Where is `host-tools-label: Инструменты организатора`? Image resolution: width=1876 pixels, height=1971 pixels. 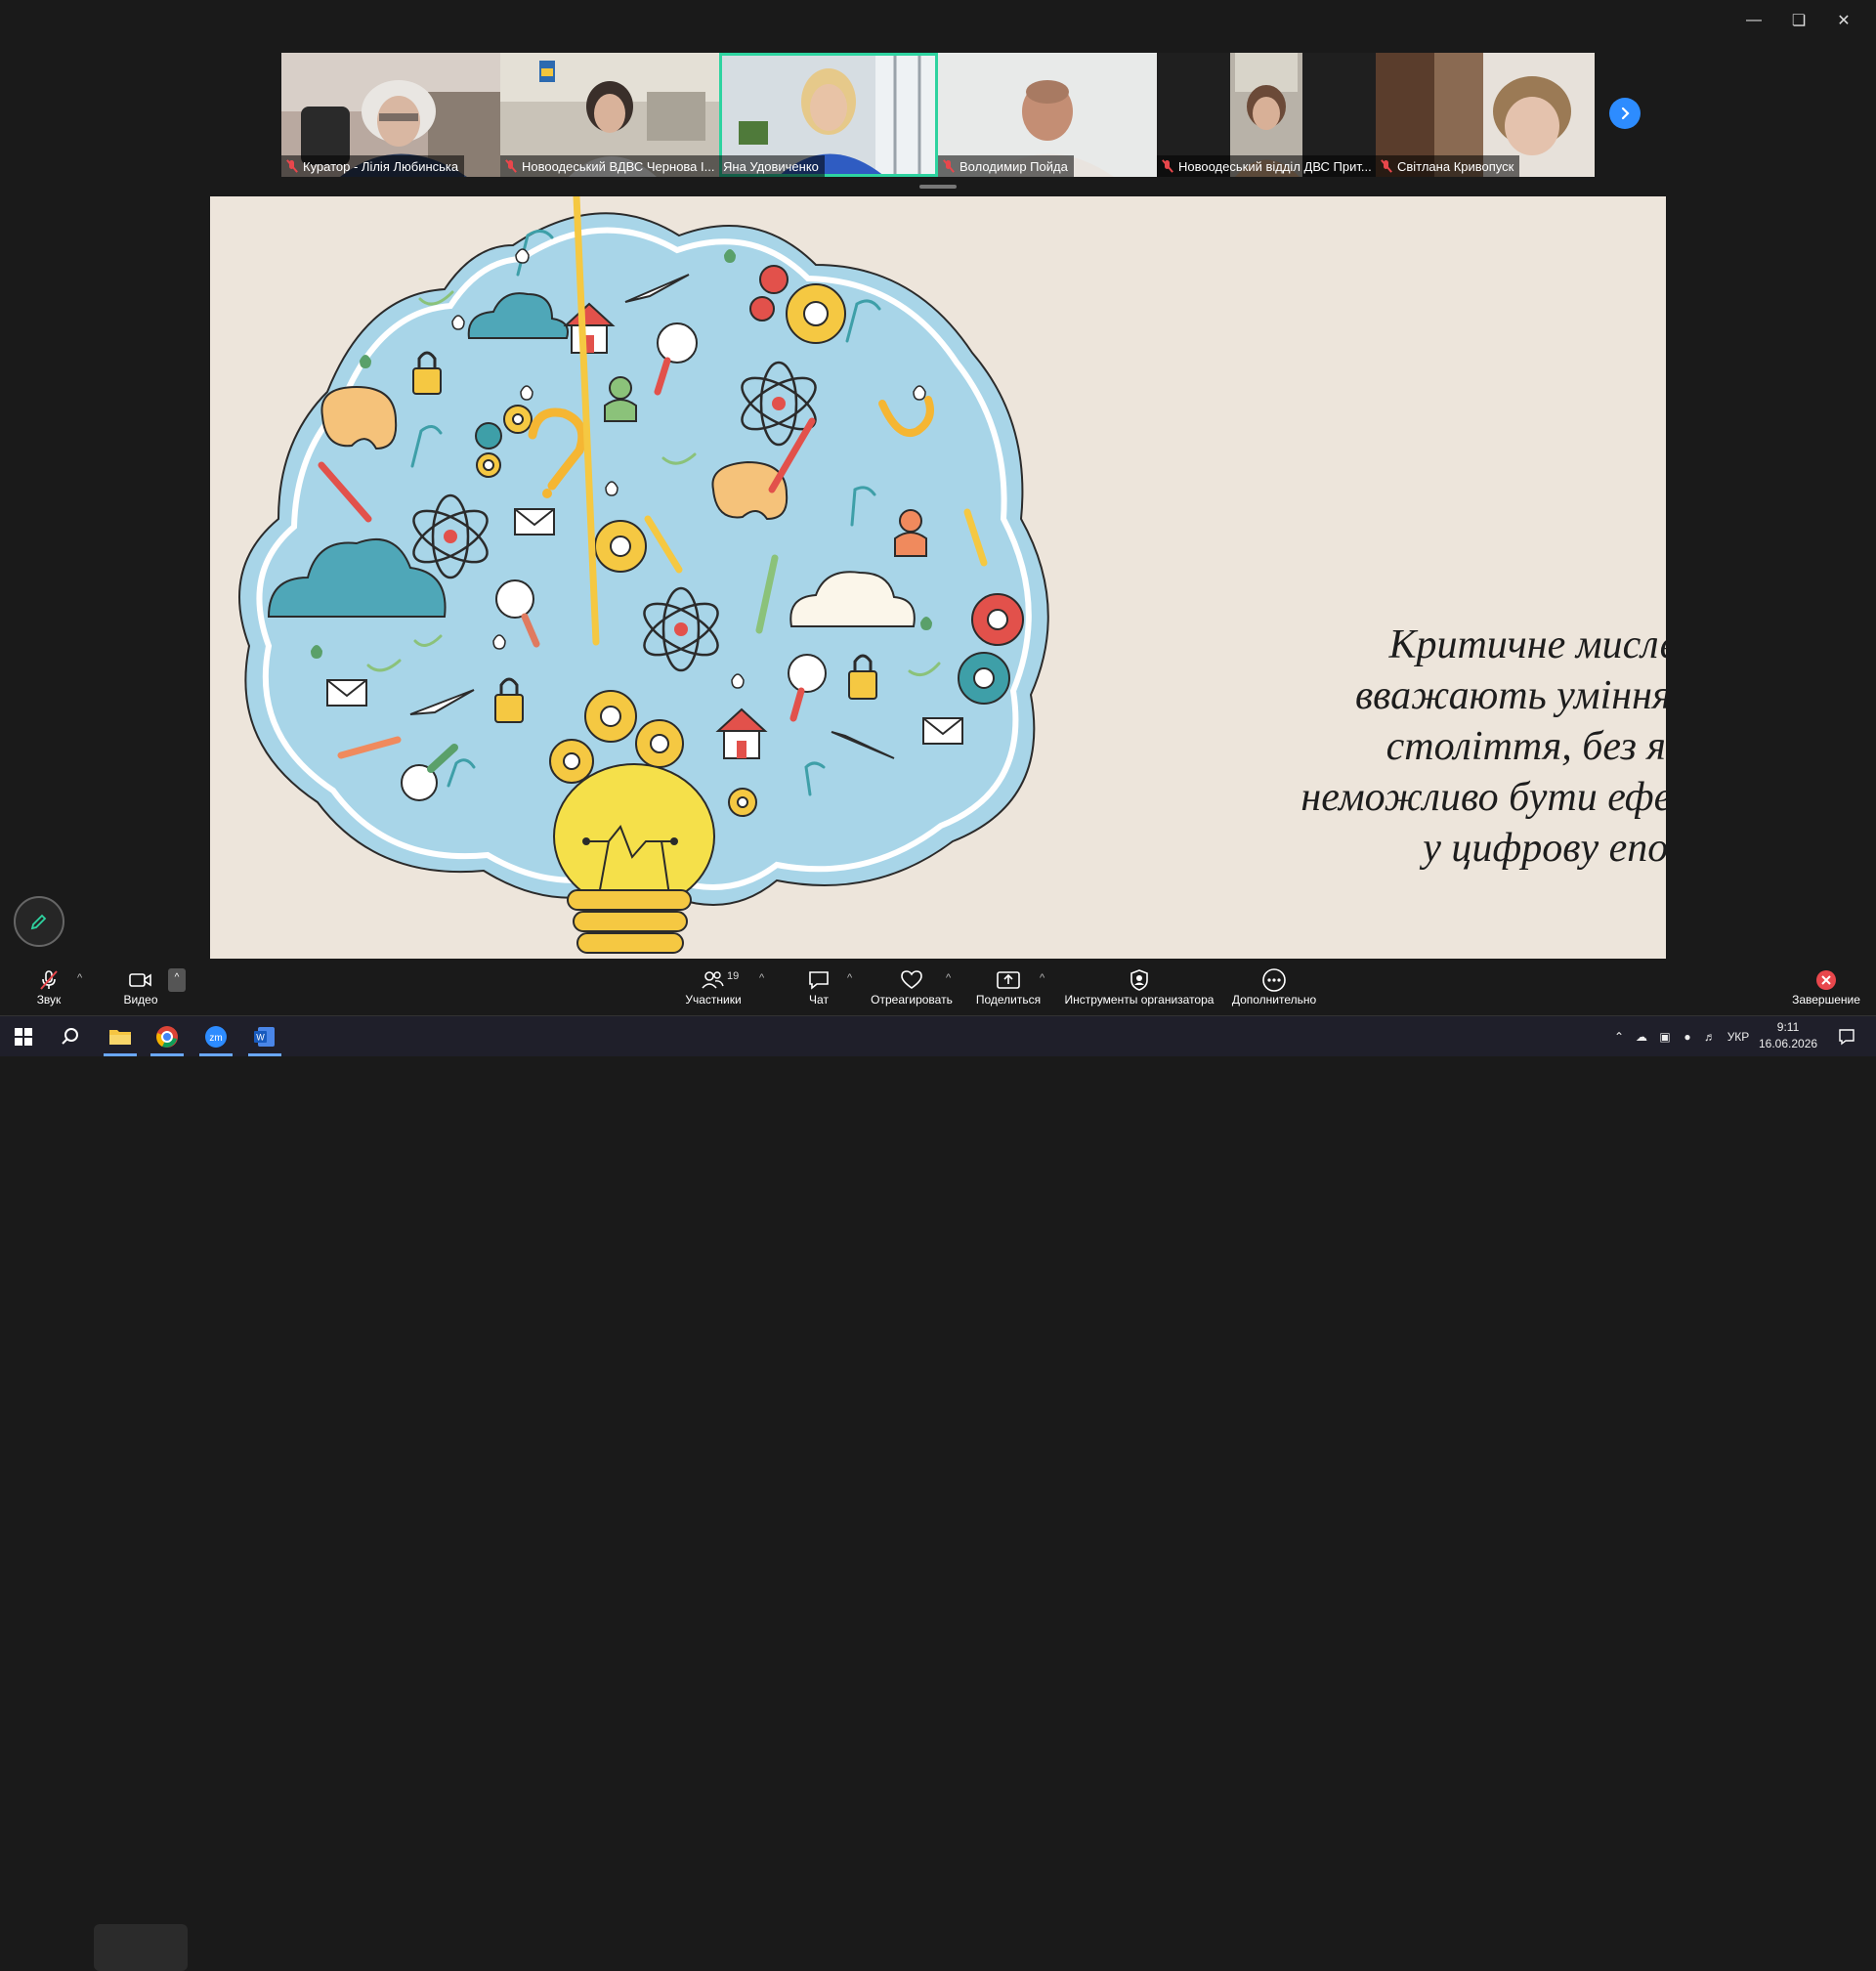 host-tools-label: Инструменты организатора is located at coordinates (1139, 1000).